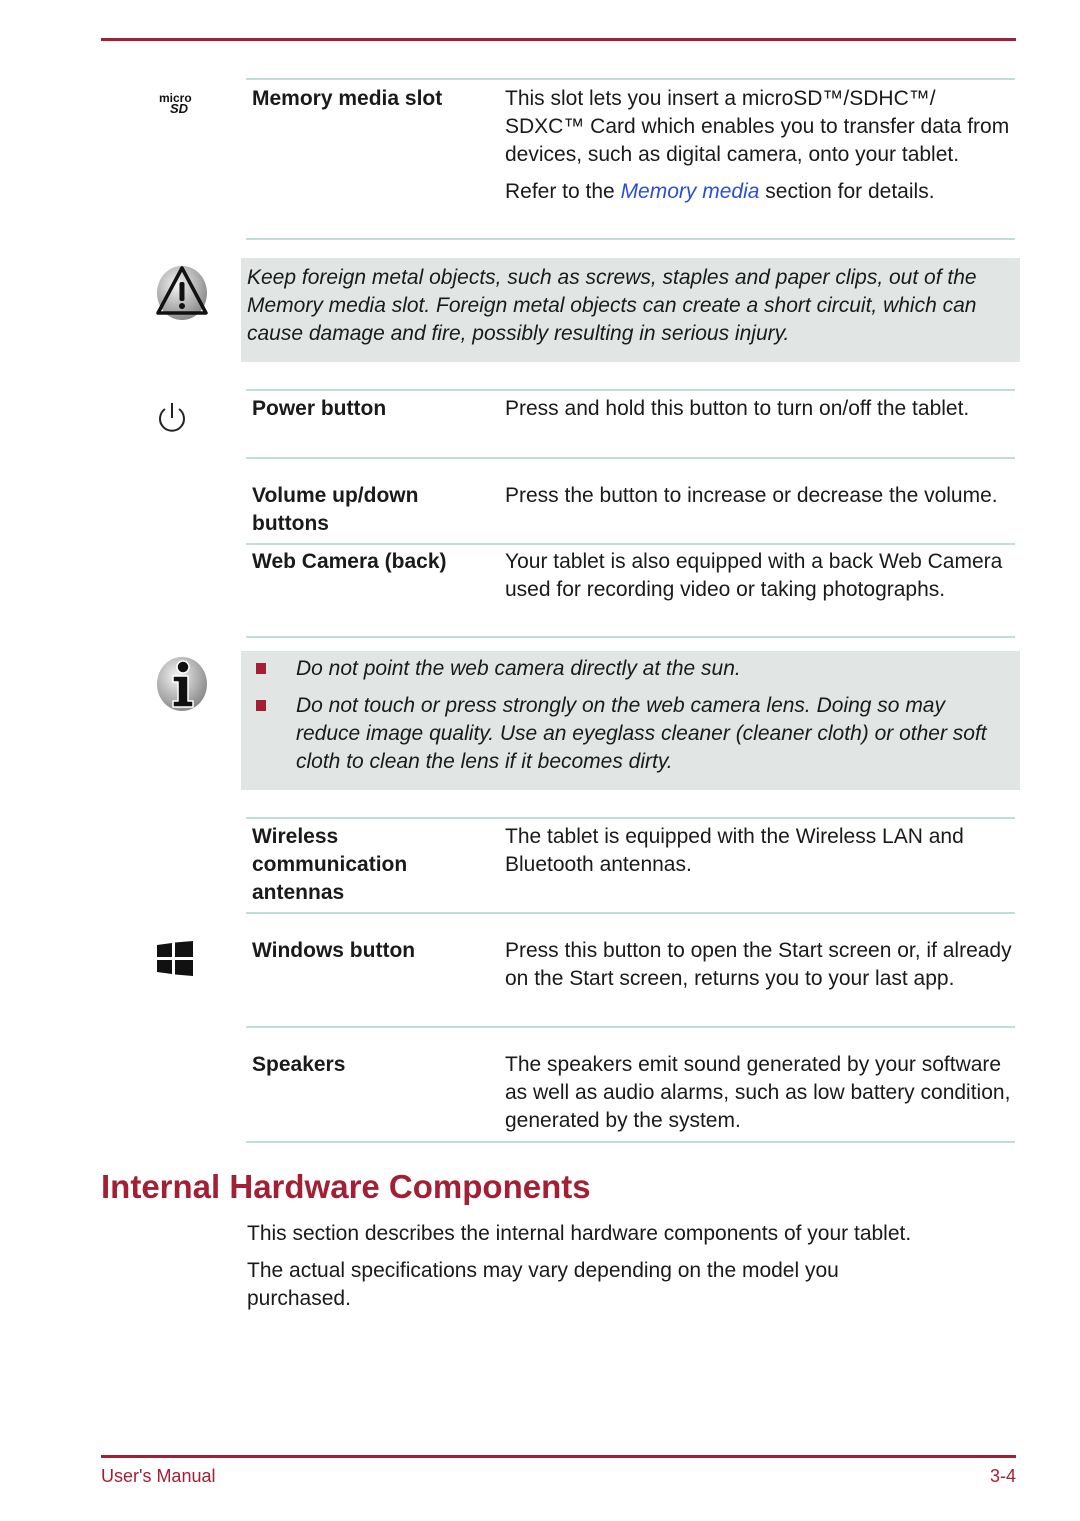  I want to click on section-heading: Internal Hardware Components, so click(346, 1186).